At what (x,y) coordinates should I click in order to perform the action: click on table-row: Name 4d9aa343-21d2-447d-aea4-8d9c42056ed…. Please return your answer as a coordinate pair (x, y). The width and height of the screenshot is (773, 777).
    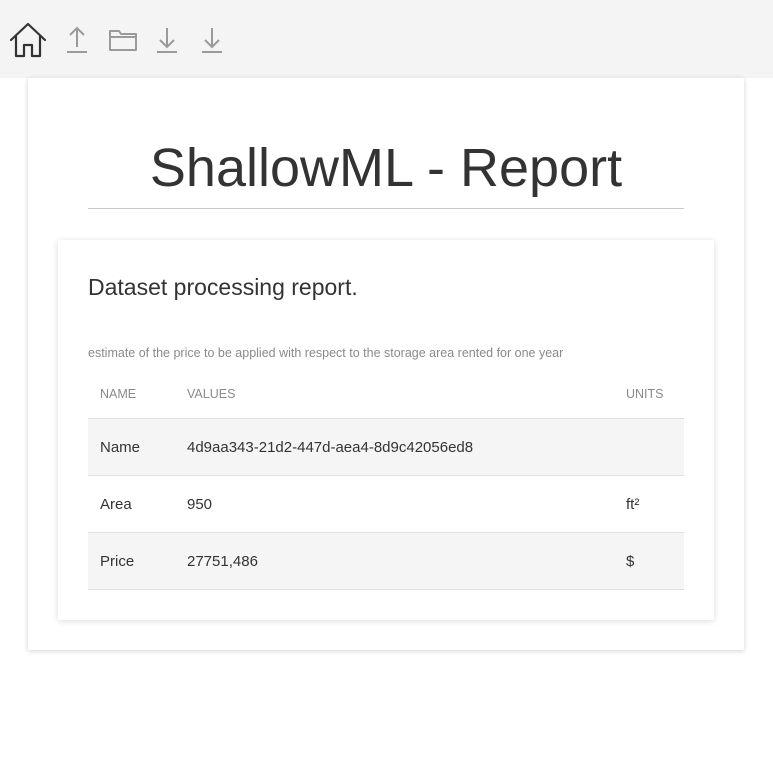
    Looking at the image, I should click on (386, 447).